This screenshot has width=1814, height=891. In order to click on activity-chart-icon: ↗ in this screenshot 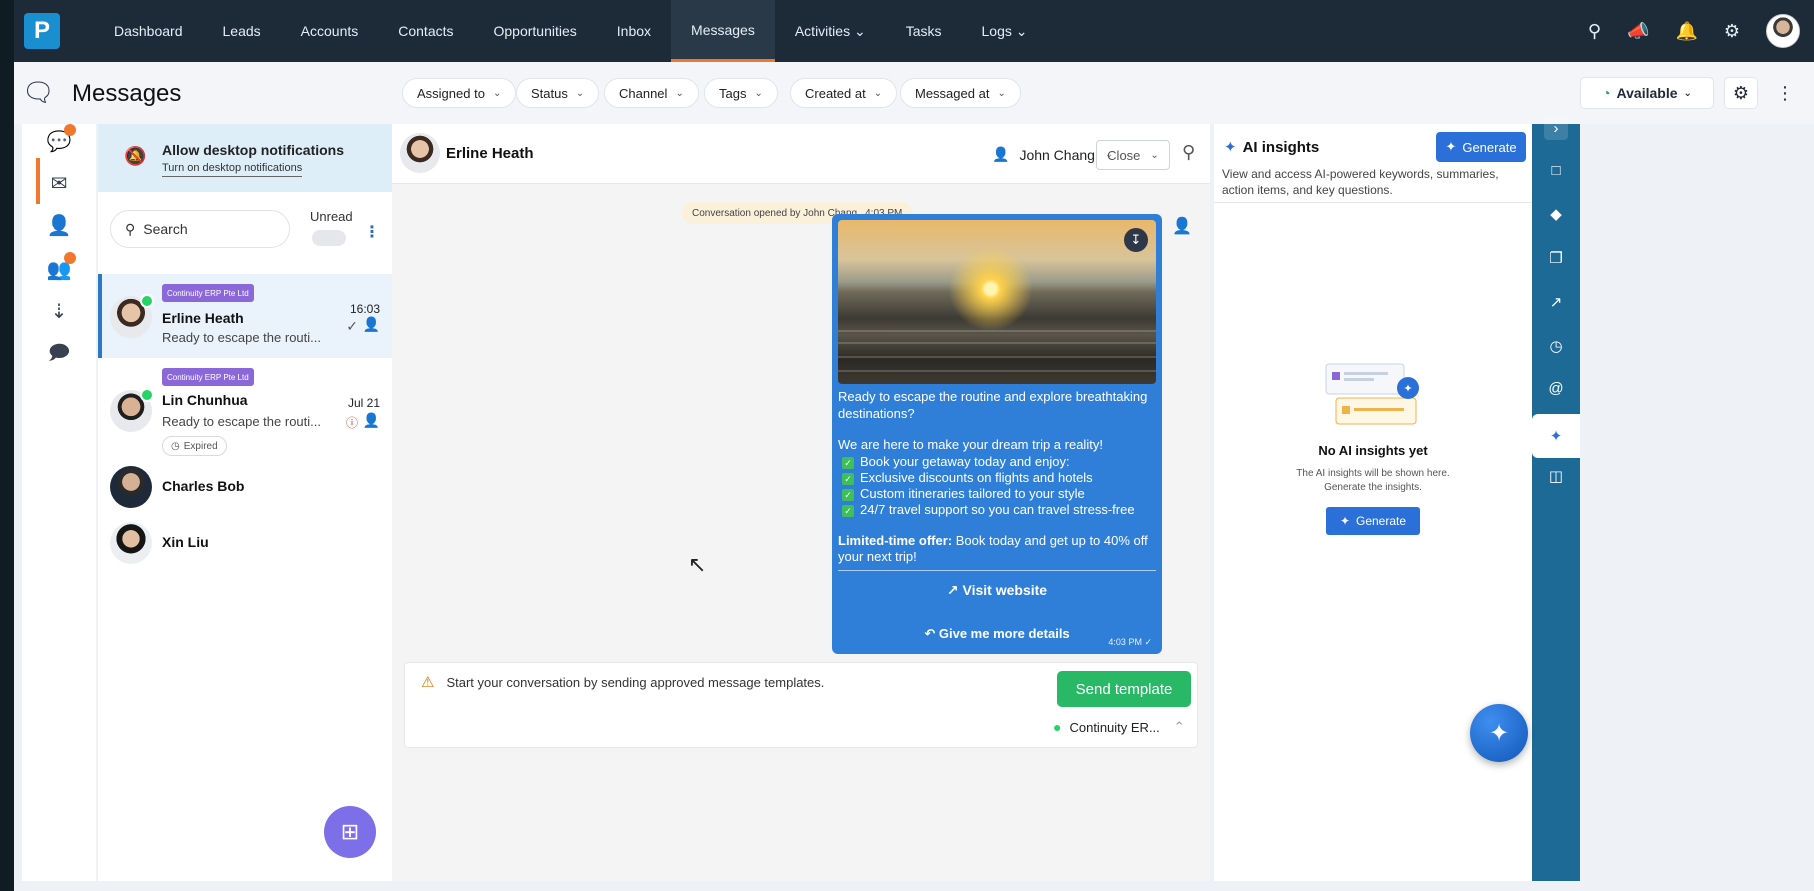, I will do `click(1556, 302)`.